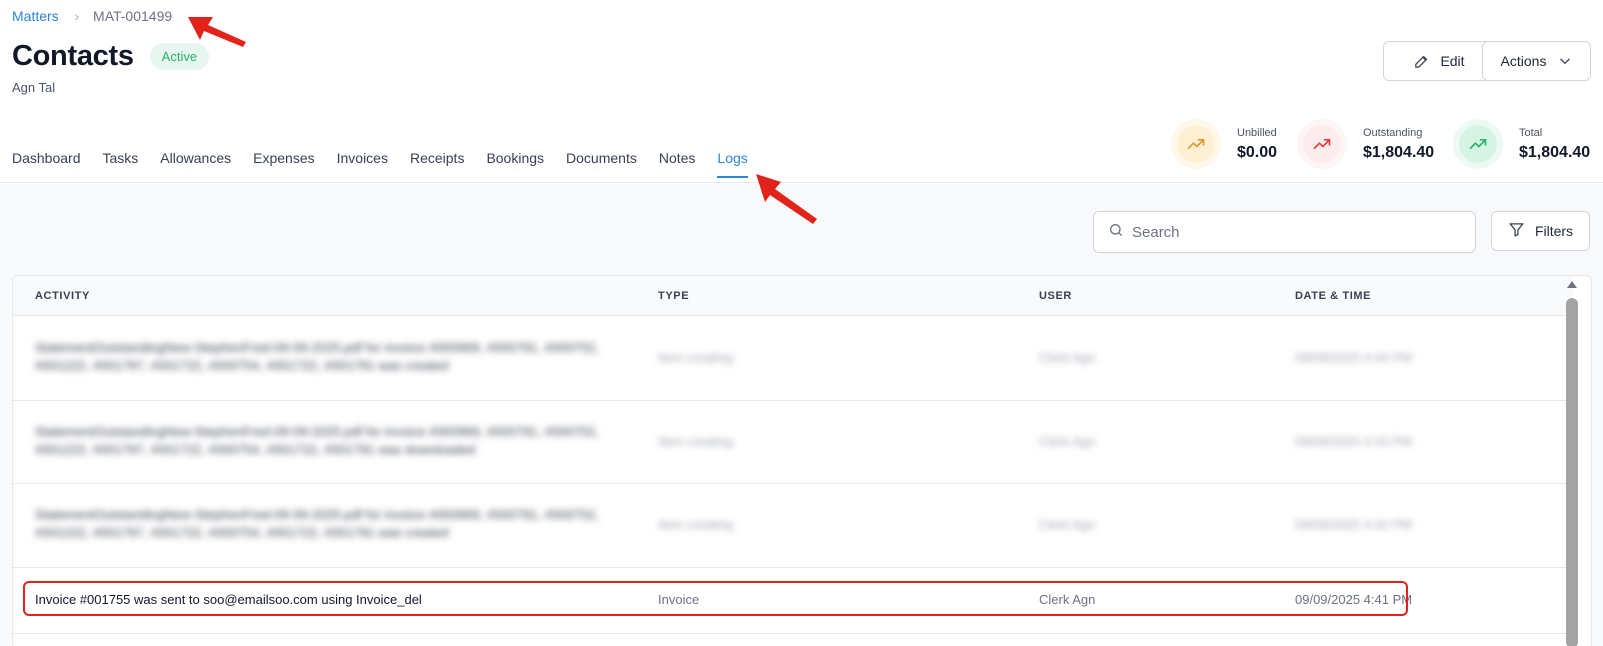 This screenshot has height=646, width=1603. Describe the element at coordinates (1116, 232) in the screenshot. I see `search-icon` at that location.